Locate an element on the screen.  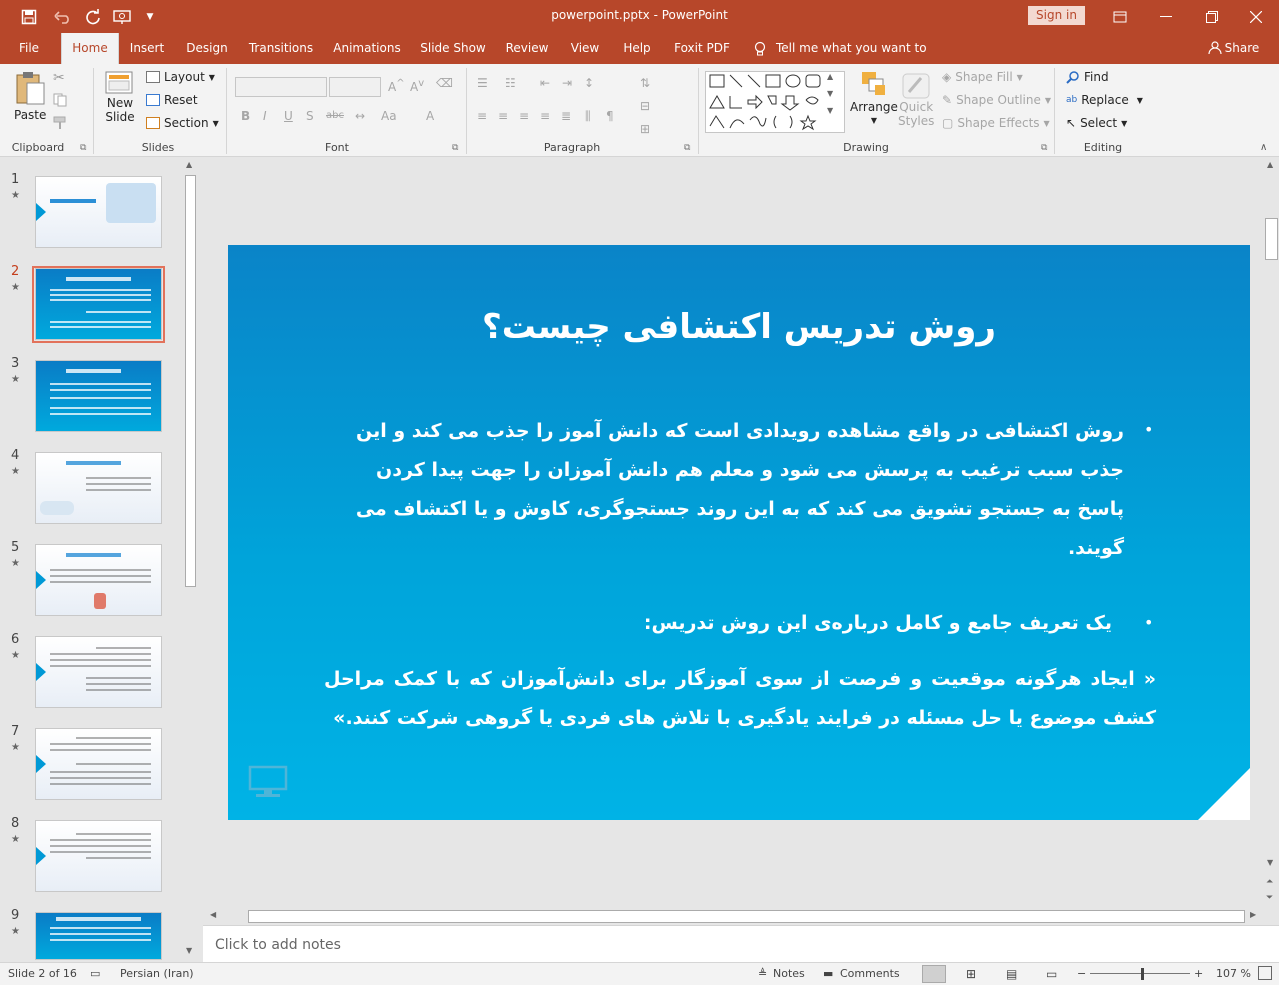
shape-fill-button: ◈ Shape Fill ▼ is located at coordinates (982, 77).